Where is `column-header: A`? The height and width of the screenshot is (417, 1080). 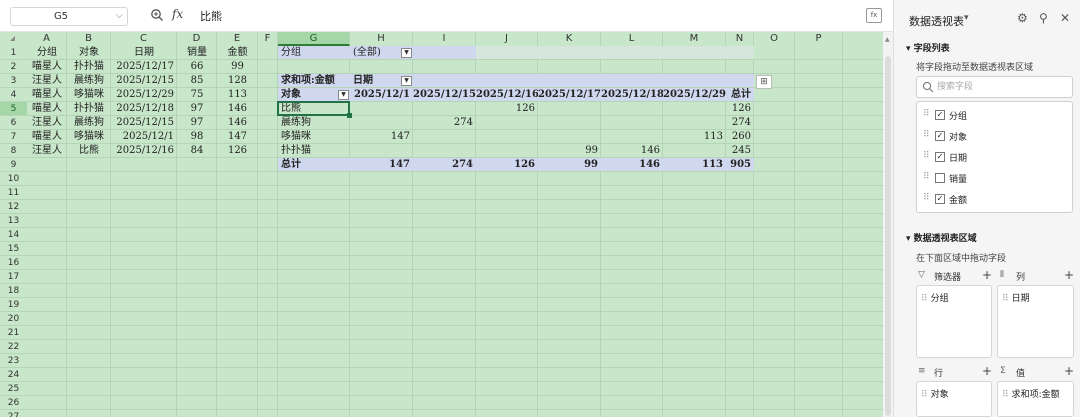
column-header: A is located at coordinates (47, 39).